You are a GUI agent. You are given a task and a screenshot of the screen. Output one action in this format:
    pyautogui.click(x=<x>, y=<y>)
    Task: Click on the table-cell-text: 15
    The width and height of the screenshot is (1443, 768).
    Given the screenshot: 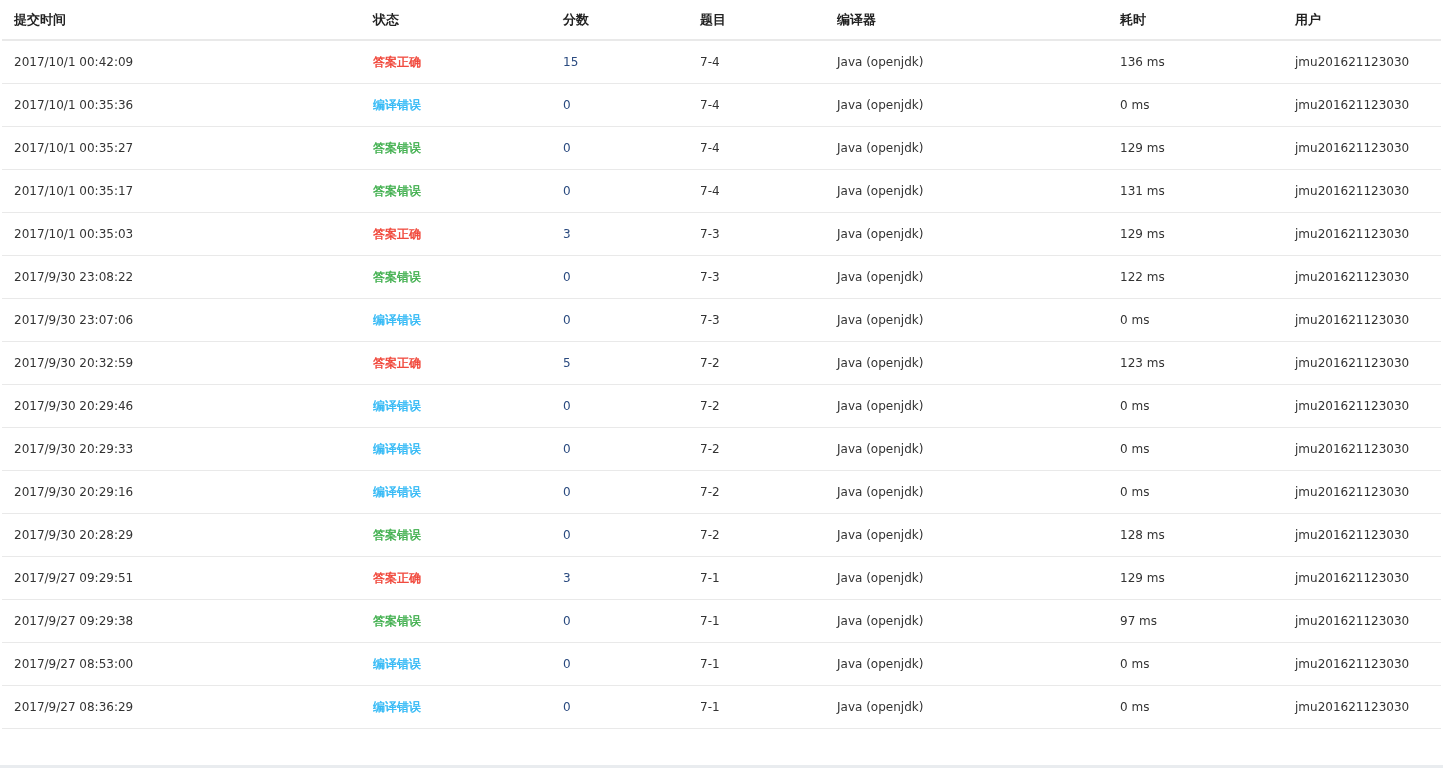 What is the action you would take?
    pyautogui.click(x=571, y=62)
    